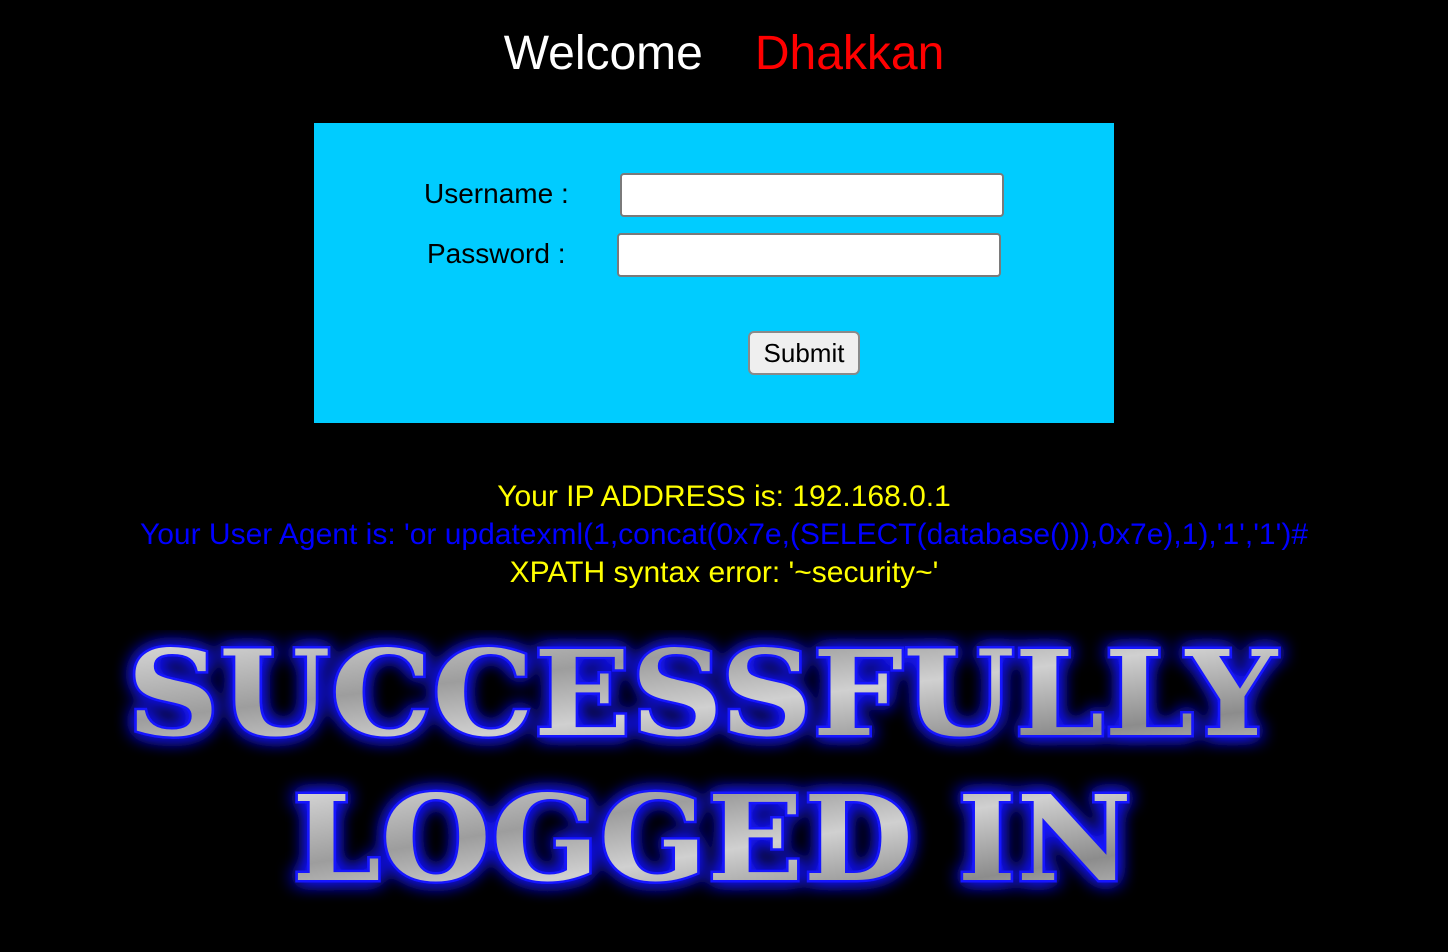  I want to click on ip-address-text: Your IP ADDRESS is: 192.168.0.1, so click(724, 496).